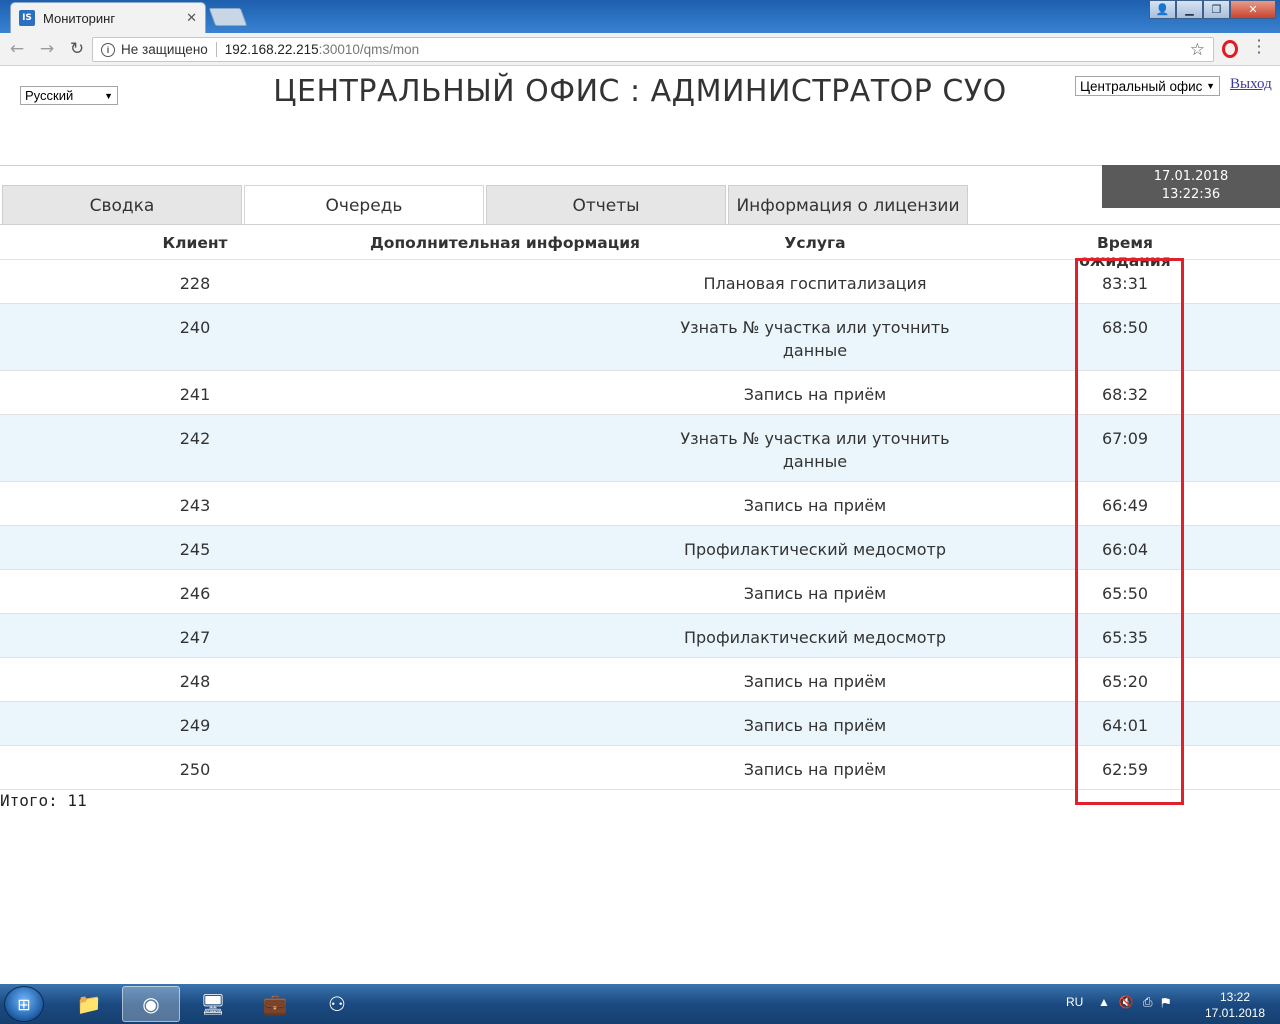 The height and width of the screenshot is (1024, 1280). What do you see at coordinates (47, 49) in the screenshot?
I see `forward-arrow-icon: →` at bounding box center [47, 49].